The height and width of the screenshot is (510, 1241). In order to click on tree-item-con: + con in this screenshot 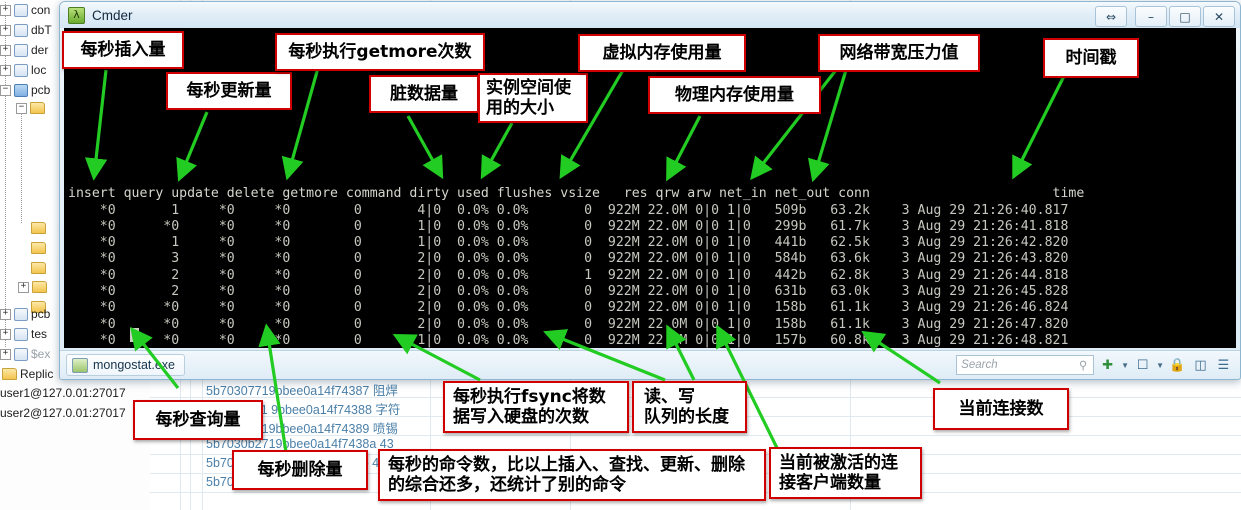, I will do `click(25, 10)`.